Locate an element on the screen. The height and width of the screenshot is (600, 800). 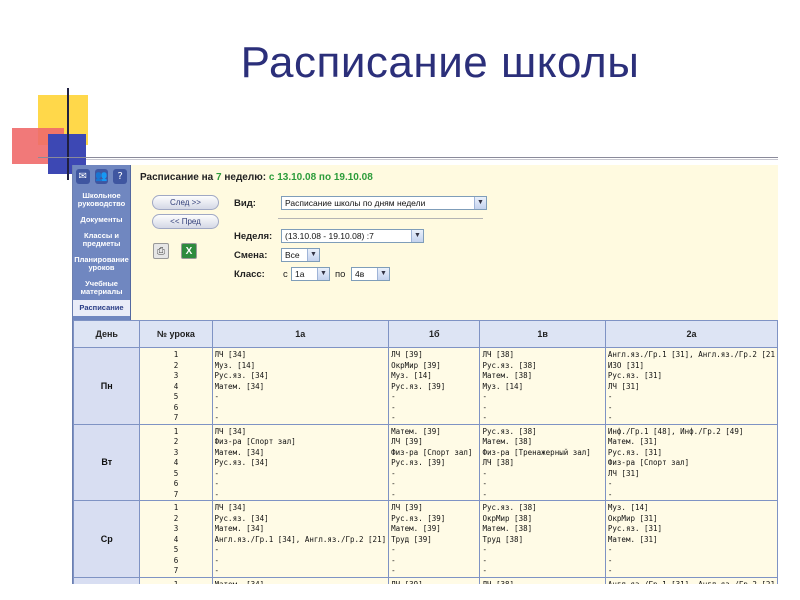
lesson-entry: ОкрМир [31] is located at coordinates (691, 519).